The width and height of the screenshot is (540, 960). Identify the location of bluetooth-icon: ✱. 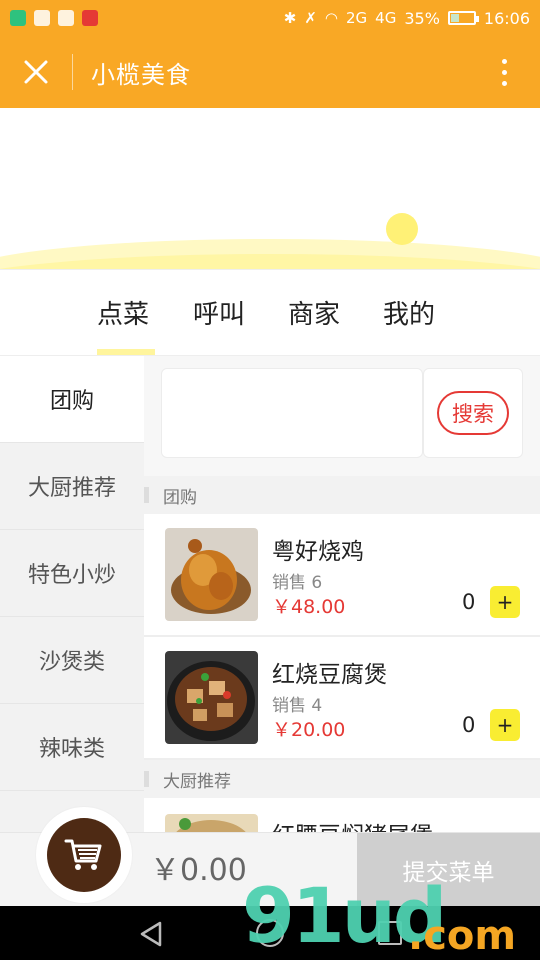
(290, 18).